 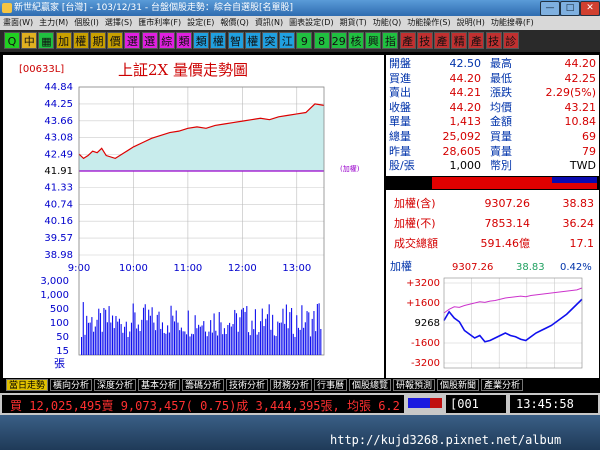 What do you see at coordinates (58, 171) in the screenshot?
I see `y-tick-label: 41.91` at bounding box center [58, 171].